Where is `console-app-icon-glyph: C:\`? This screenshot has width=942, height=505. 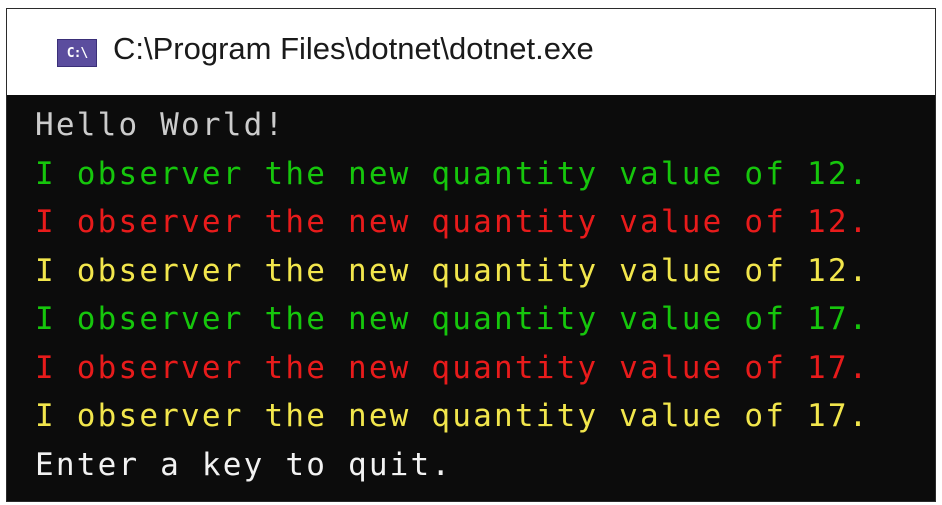 console-app-icon-glyph: C:\ is located at coordinates (77, 53).